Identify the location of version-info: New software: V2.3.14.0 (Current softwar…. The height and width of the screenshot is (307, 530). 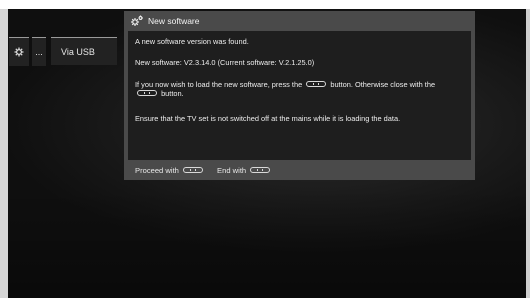
(225, 62).